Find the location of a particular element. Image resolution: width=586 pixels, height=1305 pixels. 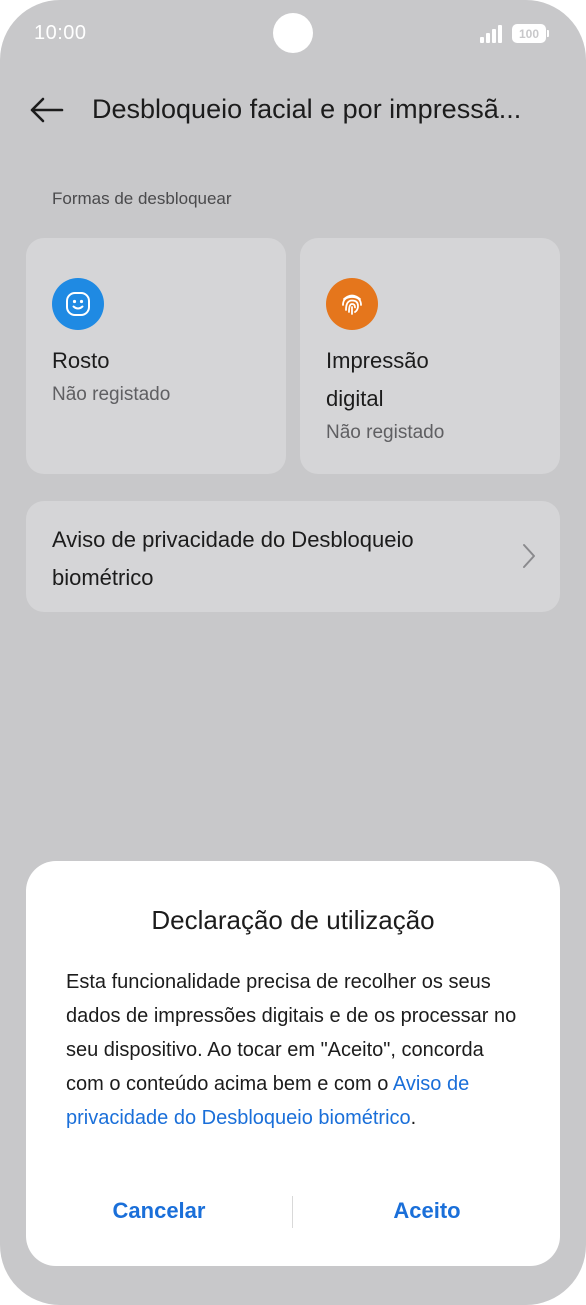

back-arrow-icon is located at coordinates (47, 110).